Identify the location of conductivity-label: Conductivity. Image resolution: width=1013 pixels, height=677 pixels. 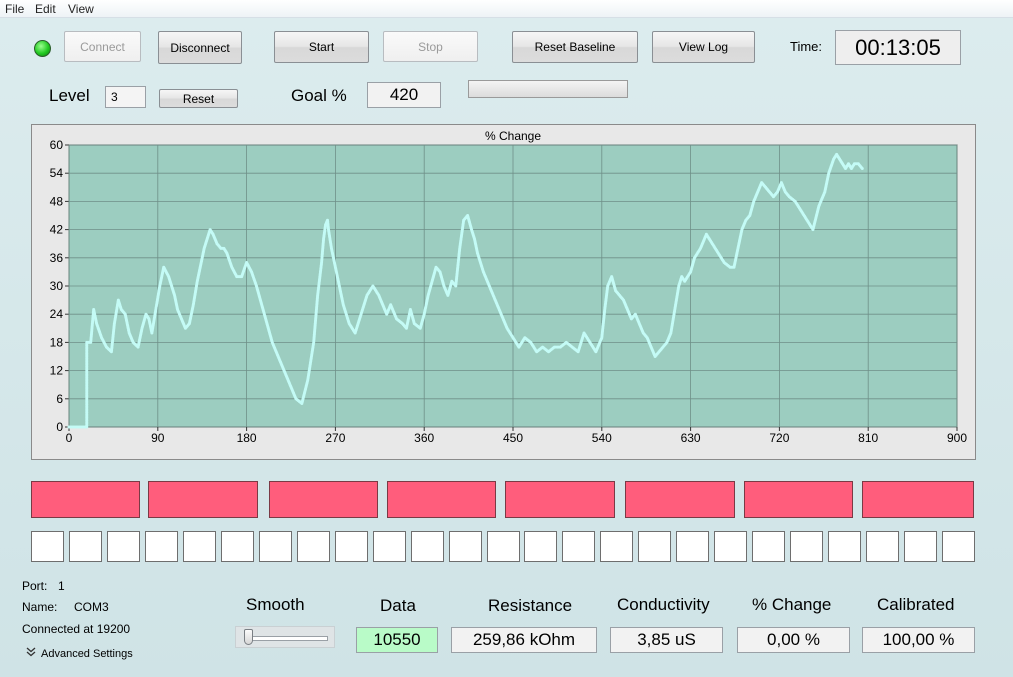
(663, 604).